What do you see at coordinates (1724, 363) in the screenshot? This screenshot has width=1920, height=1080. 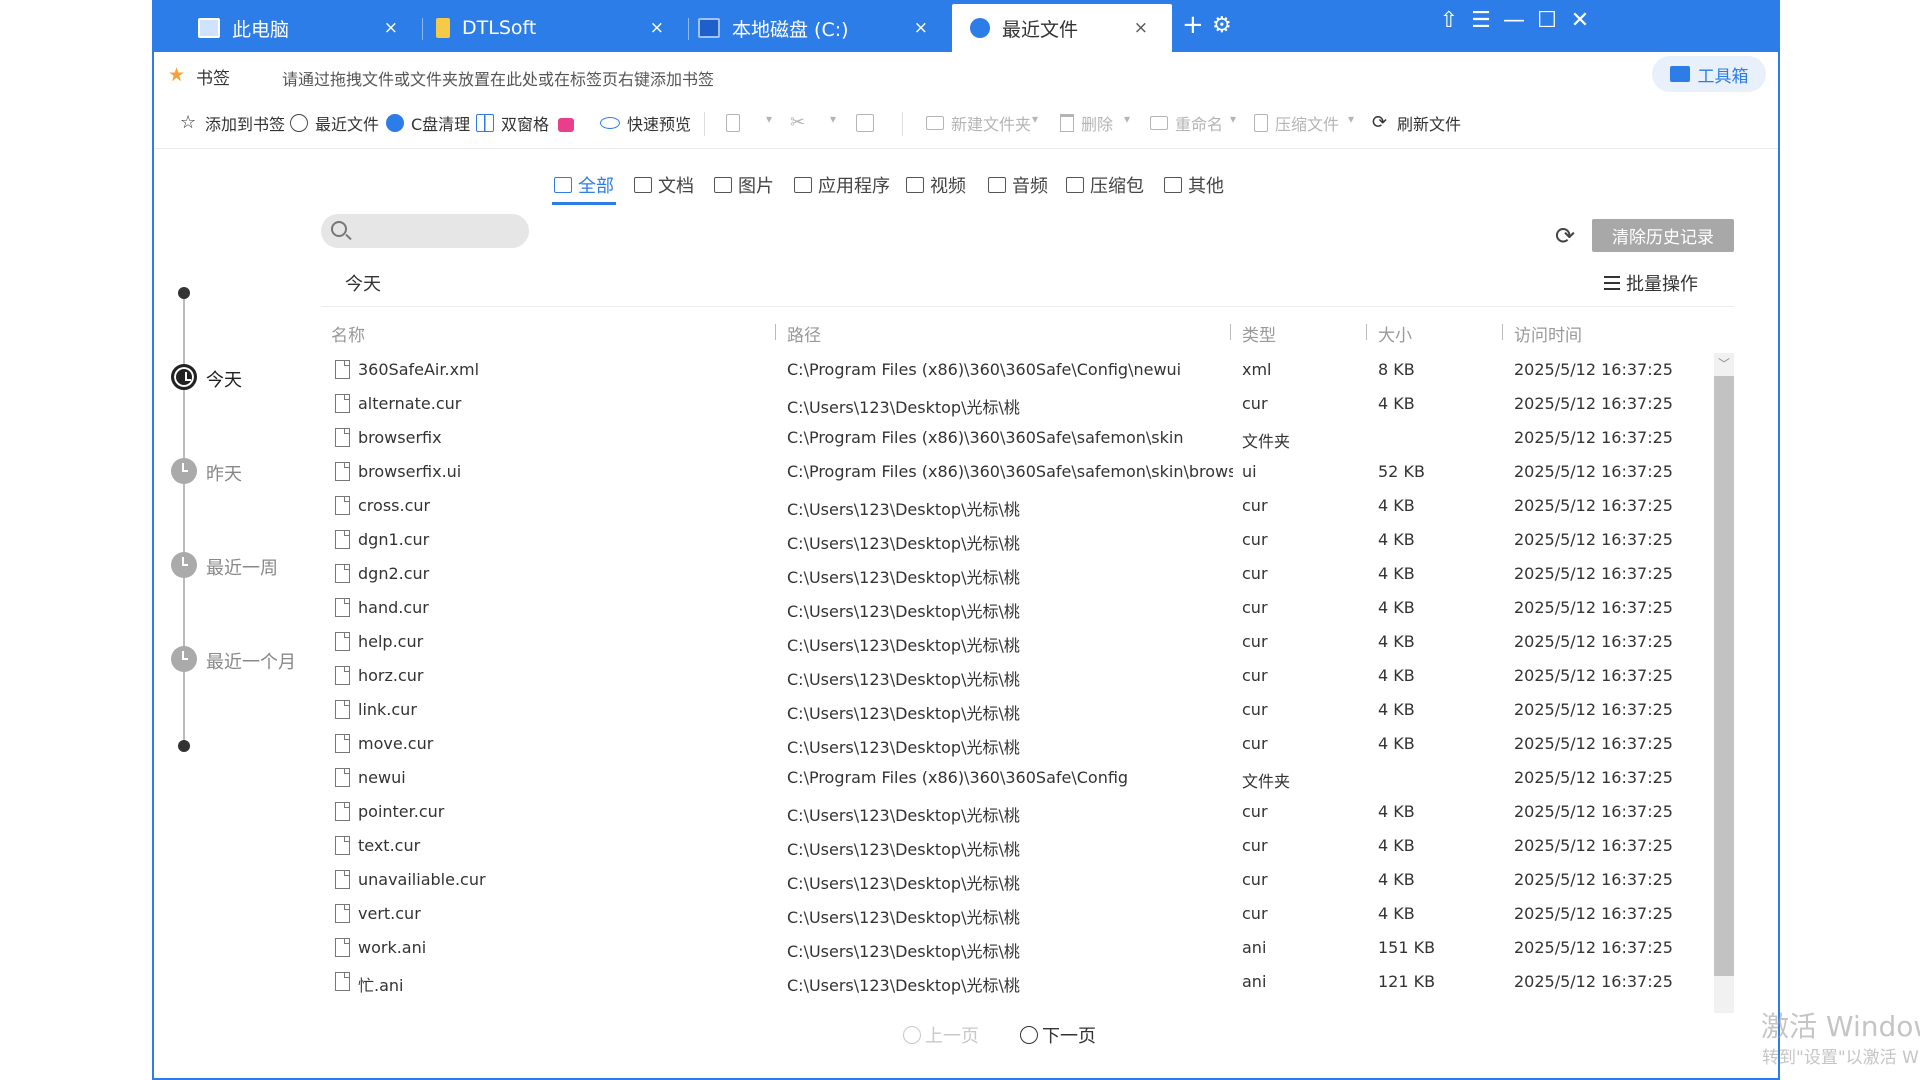 I see `chevron-down-icon: ﹀` at bounding box center [1724, 363].